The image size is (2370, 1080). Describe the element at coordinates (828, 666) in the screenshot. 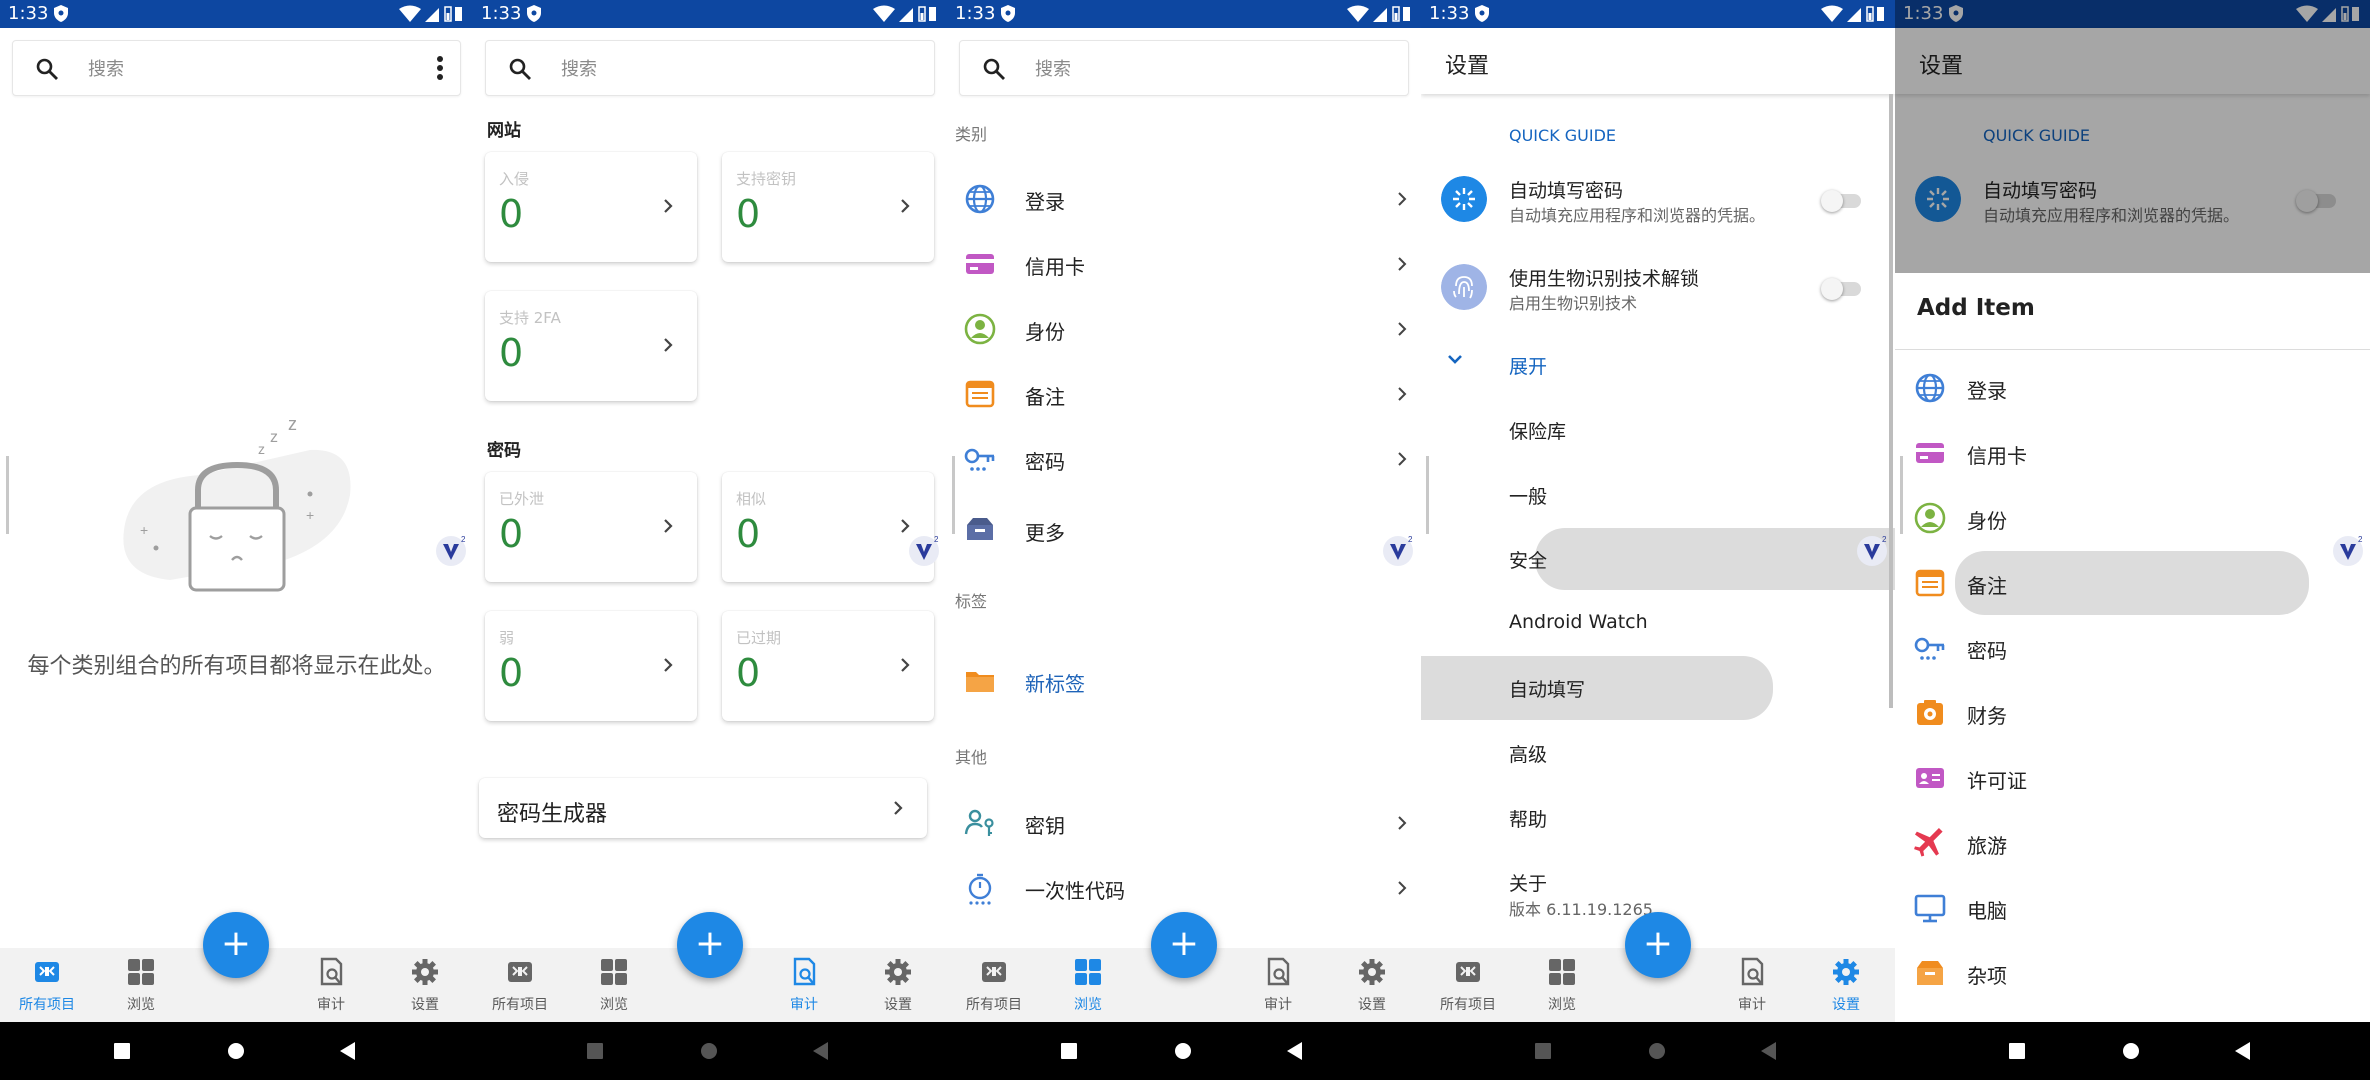

I see `card-expired-passwords: 已过期 0` at that location.